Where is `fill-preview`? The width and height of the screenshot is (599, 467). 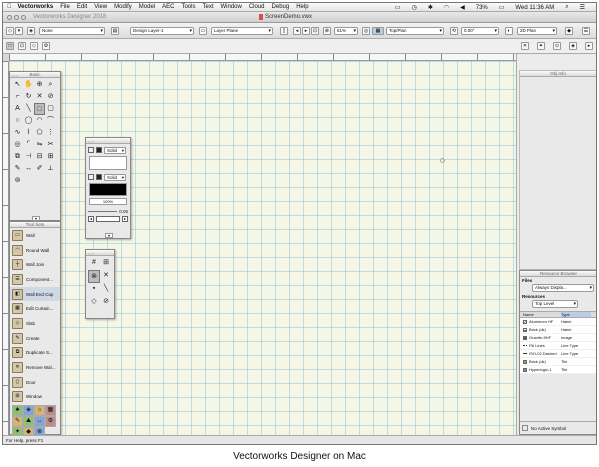 fill-preview is located at coordinates (108, 163).